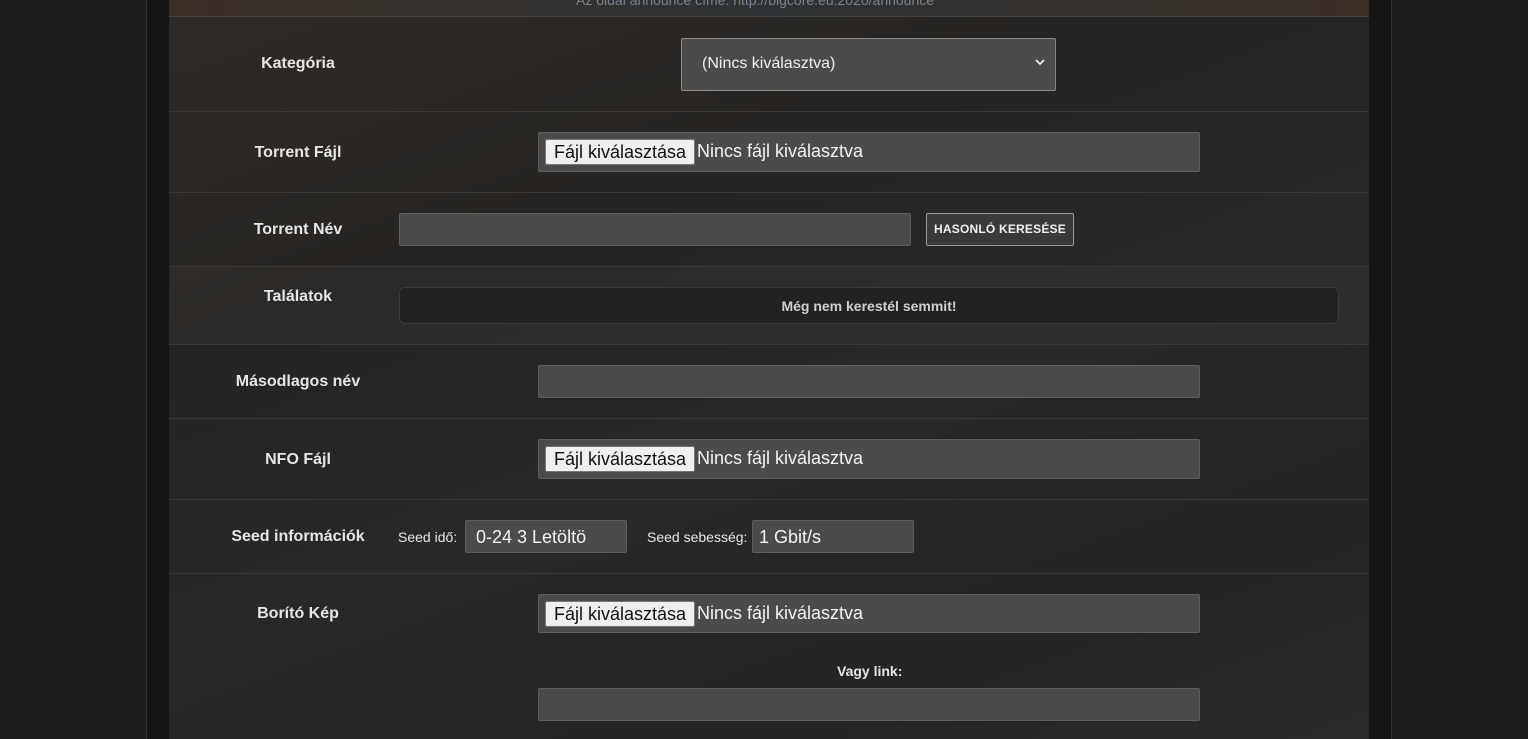  Describe the element at coordinates (869, 613) in the screenshot. I see `cover-image-input: Fájl kiválasztása Nincs fájl kiválasztva` at that location.